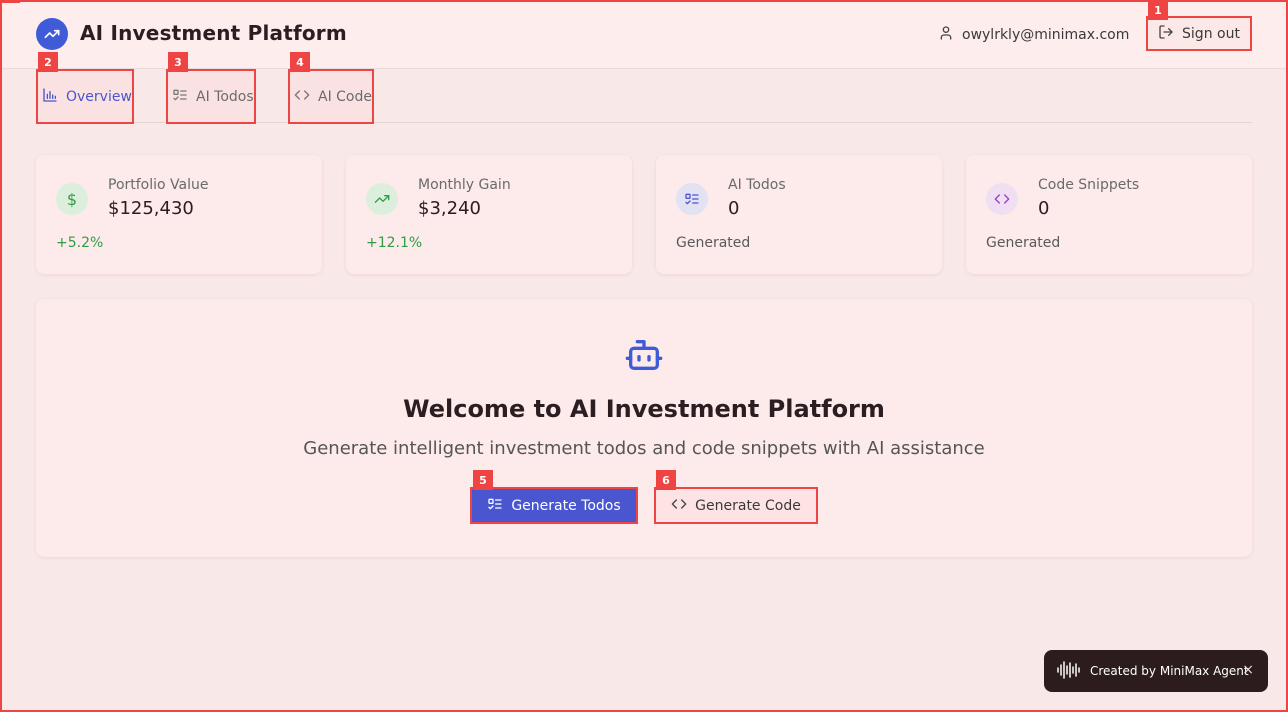 The width and height of the screenshot is (1288, 712). I want to click on annotation-badge: 2, so click(48, 62).